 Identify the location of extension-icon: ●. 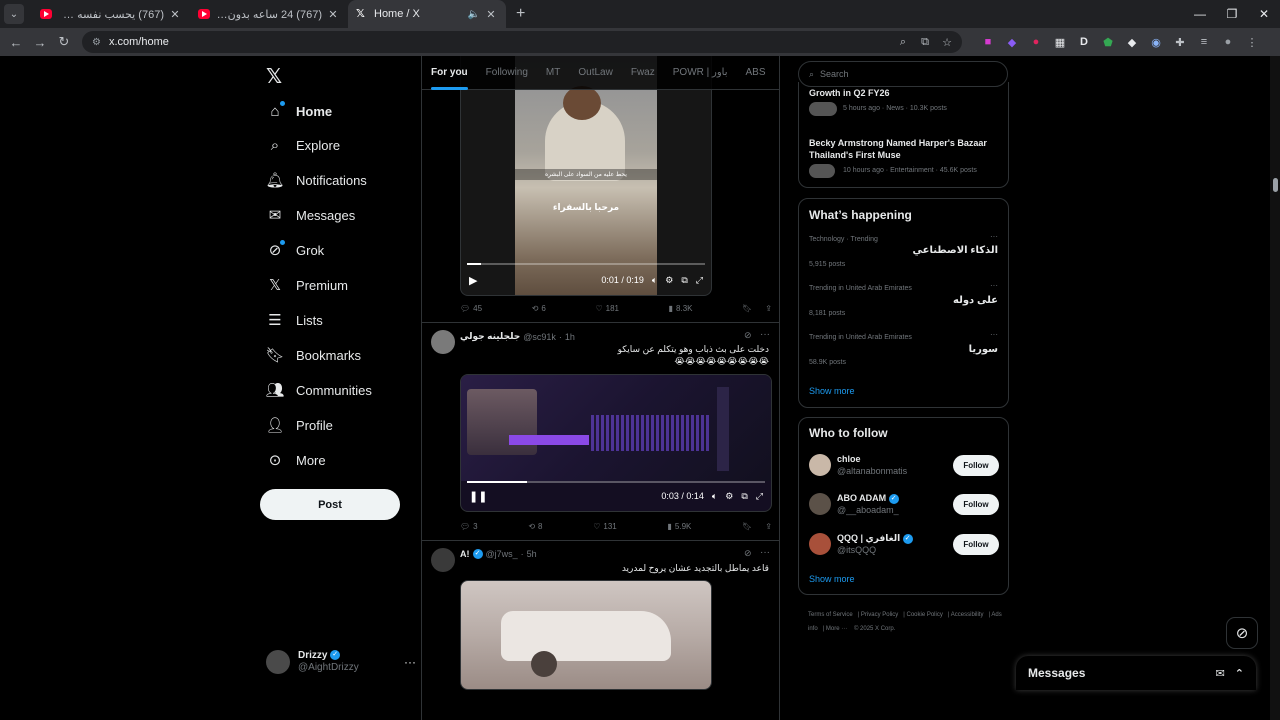
(1036, 42).